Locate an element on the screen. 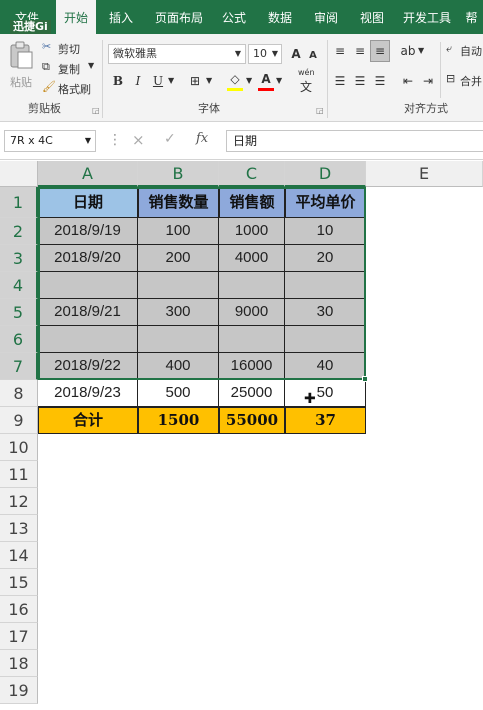  column-header-d: D is located at coordinates (325, 174).